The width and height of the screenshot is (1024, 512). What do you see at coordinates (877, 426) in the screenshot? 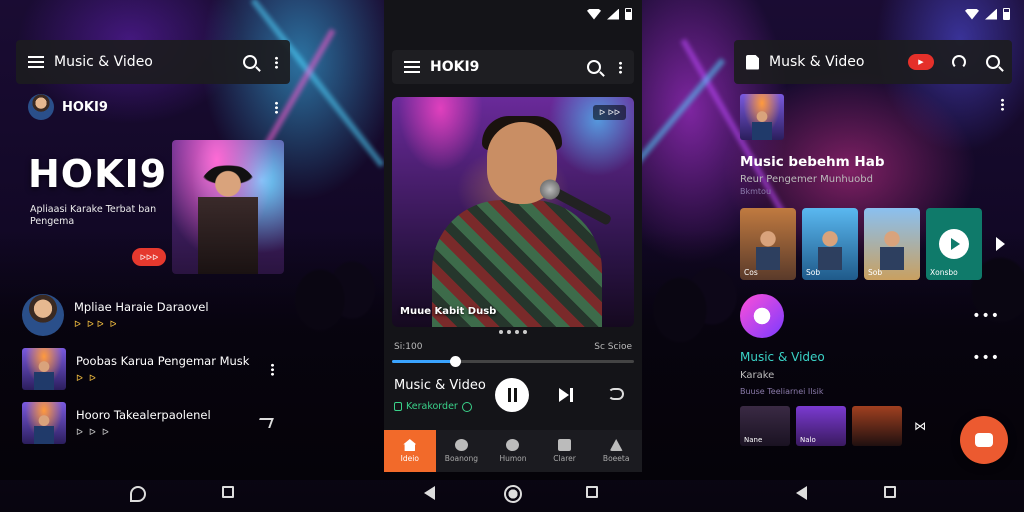
I see `mini-card` at bounding box center [877, 426].